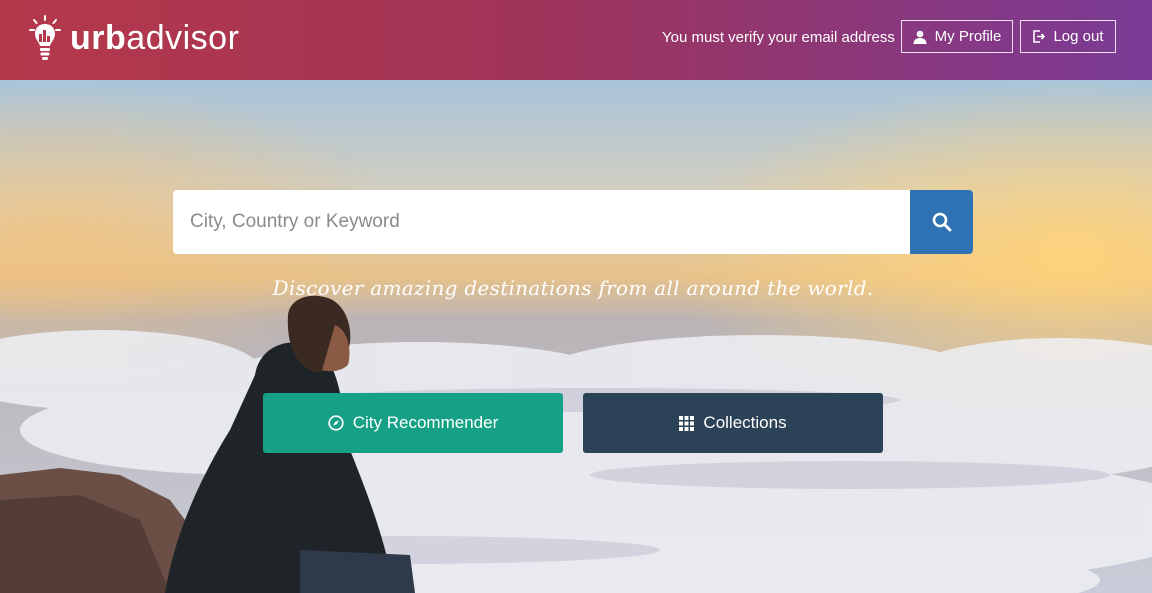 The height and width of the screenshot is (593, 1152). Describe the element at coordinates (541, 222) in the screenshot. I see `search-input` at that location.